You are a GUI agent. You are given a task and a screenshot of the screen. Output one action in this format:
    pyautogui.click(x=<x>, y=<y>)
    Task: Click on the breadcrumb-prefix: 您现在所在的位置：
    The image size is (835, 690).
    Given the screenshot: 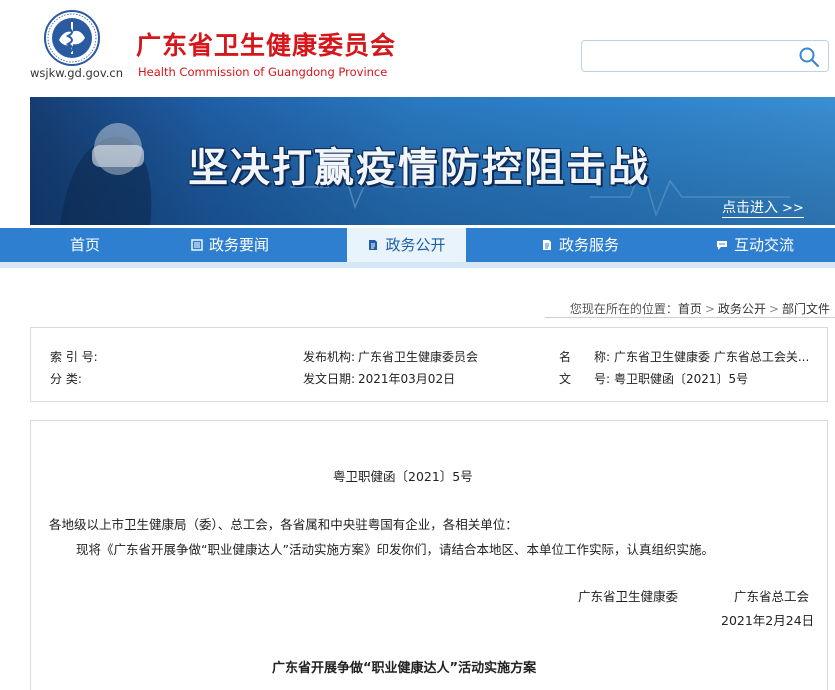 What is the action you would take?
    pyautogui.click(x=623, y=309)
    